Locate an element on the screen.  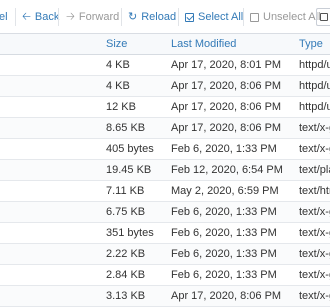
size-cell: 8.65 KB is located at coordinates (126, 128).